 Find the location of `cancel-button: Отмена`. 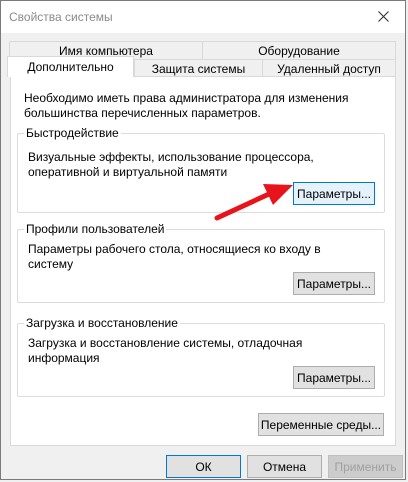

cancel-button: Отмена is located at coordinates (284, 466).